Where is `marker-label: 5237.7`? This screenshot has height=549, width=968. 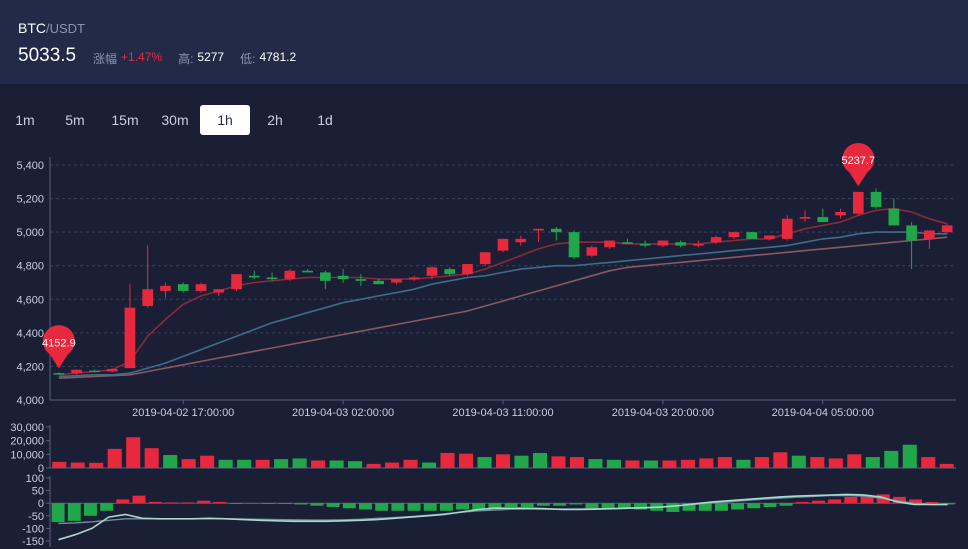 marker-label: 5237.7 is located at coordinates (858, 161).